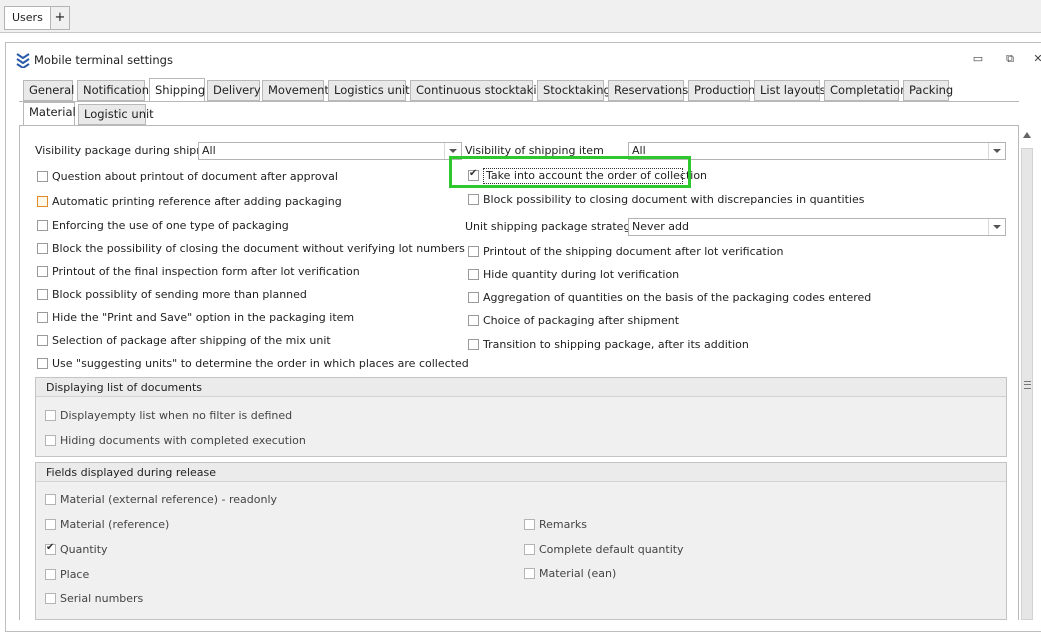 The width and height of the screenshot is (1041, 632). I want to click on vertical-scrollbar, so click(1027, 374).